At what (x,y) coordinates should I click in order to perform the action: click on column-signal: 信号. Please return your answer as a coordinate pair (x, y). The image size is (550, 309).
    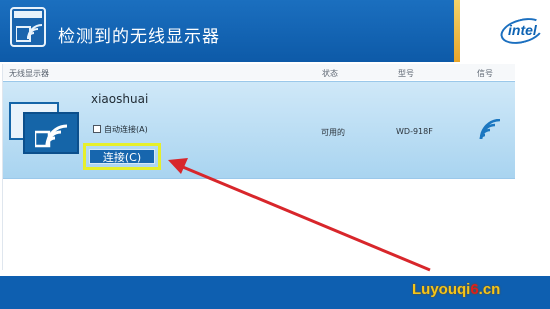
    Looking at the image, I should click on (485, 73).